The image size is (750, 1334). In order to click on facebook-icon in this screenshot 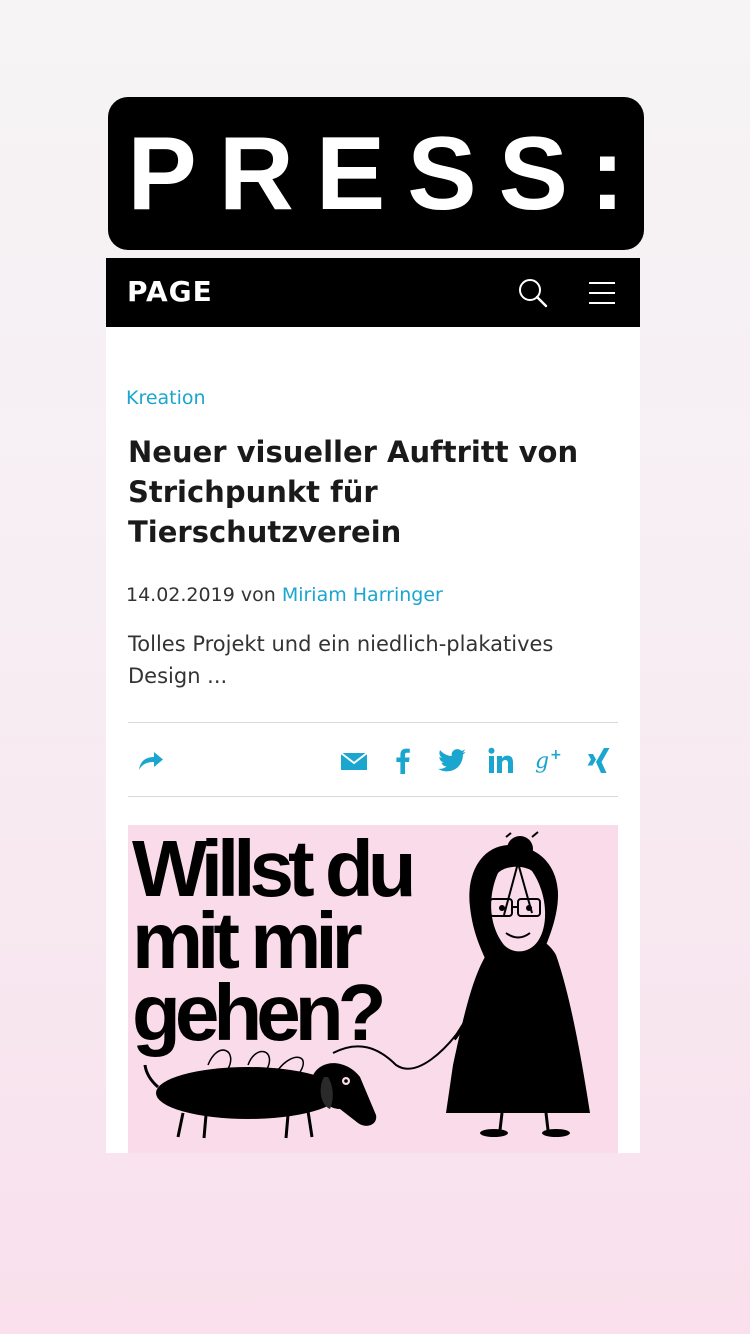, I will do `click(403, 761)`.